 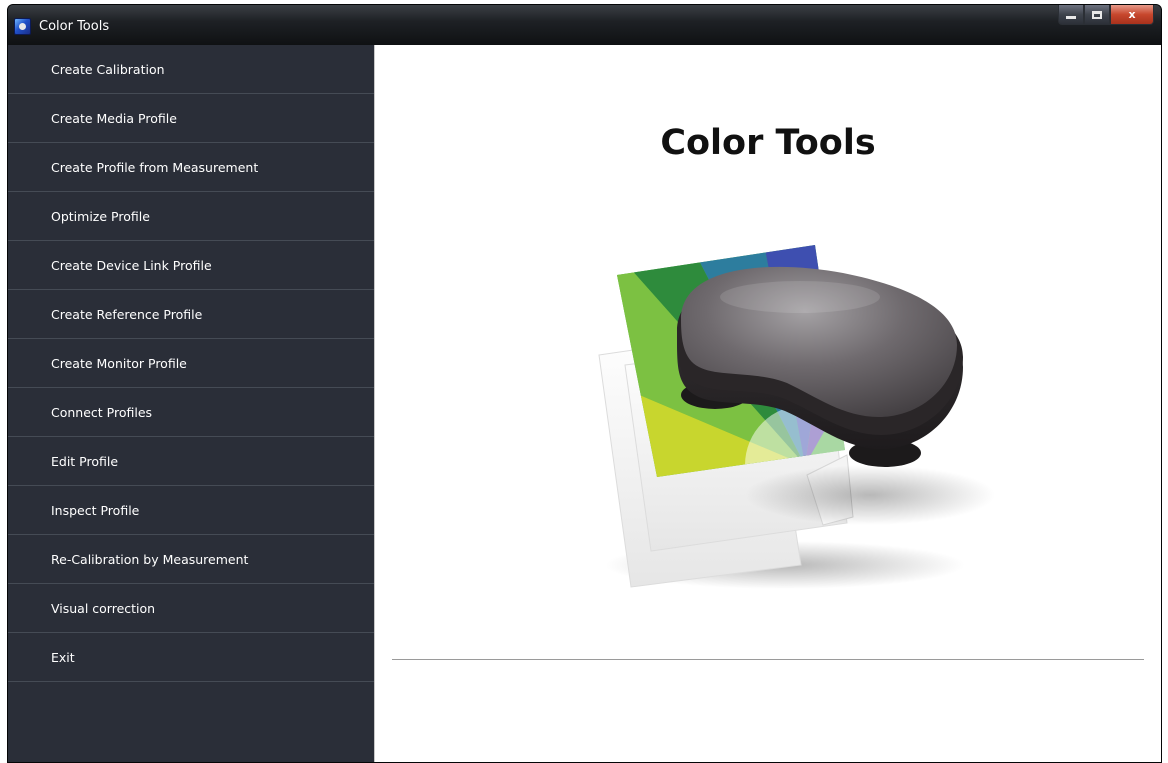 What do you see at coordinates (191, 510) in the screenshot?
I see `menu-item-inspect-profile: Inspect Profile` at bounding box center [191, 510].